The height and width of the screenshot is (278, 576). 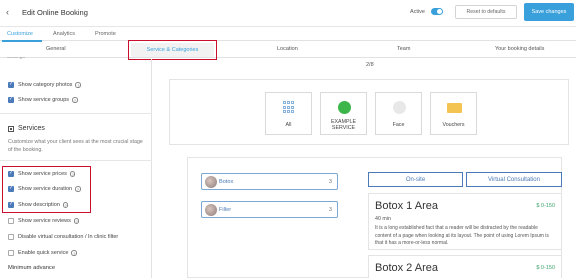 What do you see at coordinates (383, 219) in the screenshot?
I see `area-duration: 40 min` at bounding box center [383, 219].